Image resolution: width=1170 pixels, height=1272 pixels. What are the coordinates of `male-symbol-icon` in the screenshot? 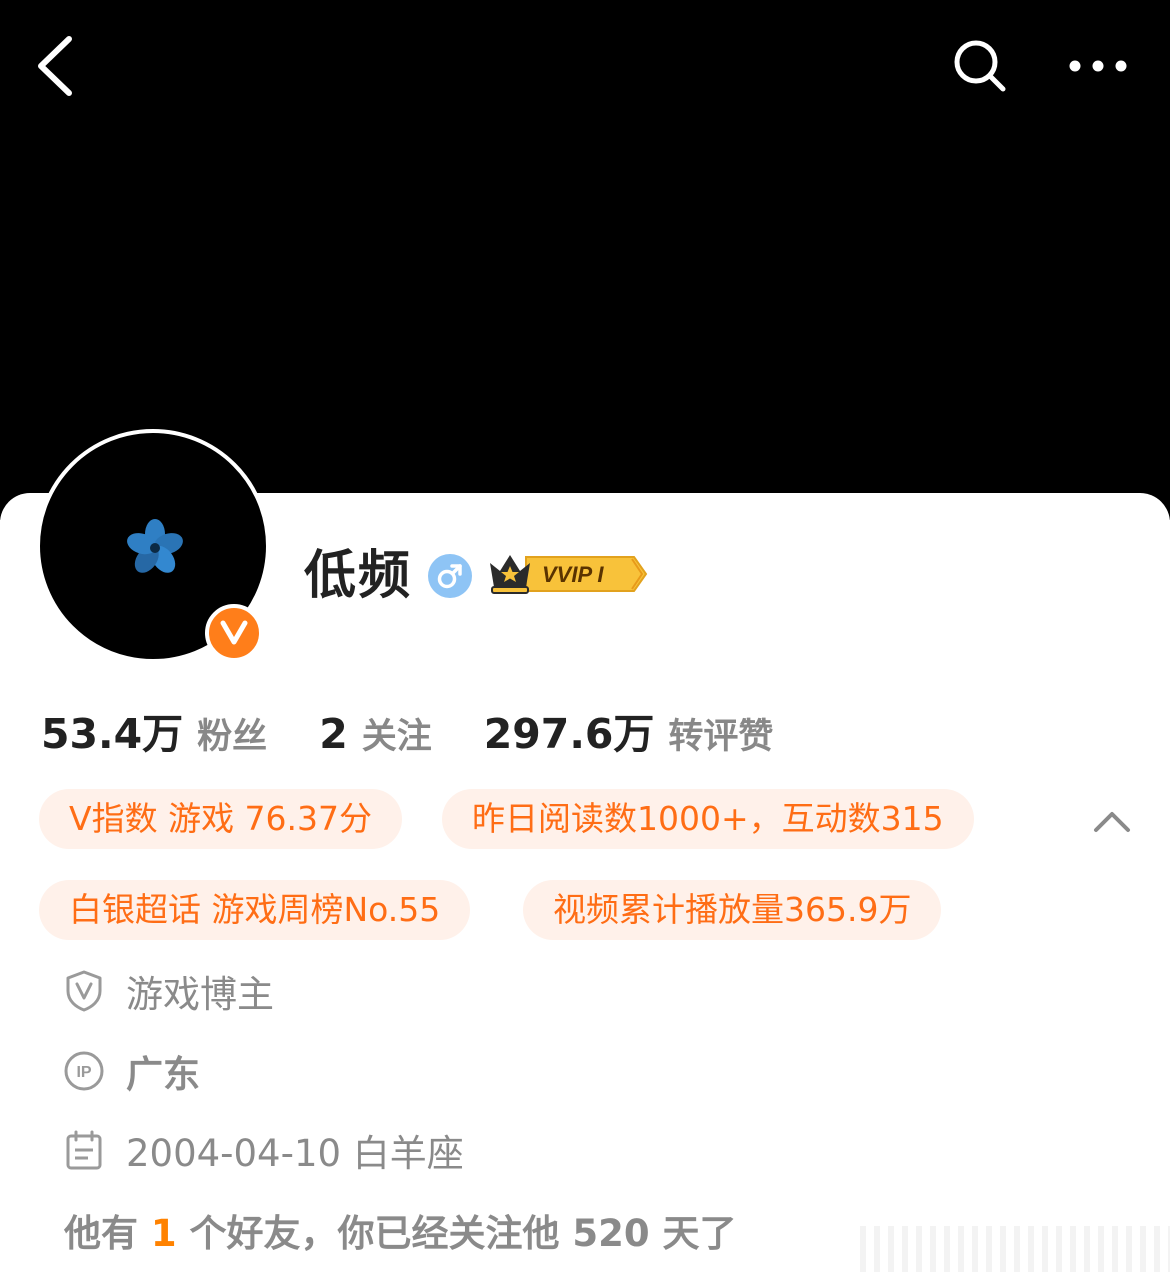 It's located at (449, 576).